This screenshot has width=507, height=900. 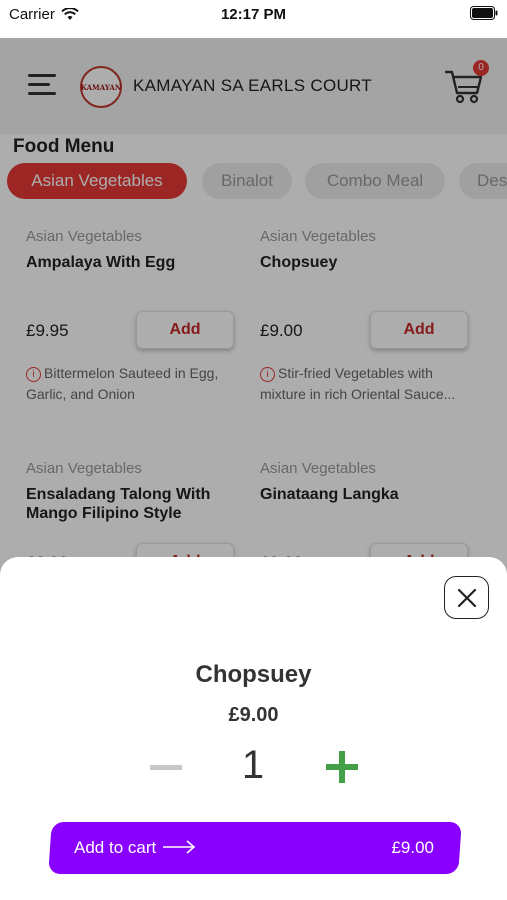 I want to click on increase-quantity-button, so click(x=342, y=767).